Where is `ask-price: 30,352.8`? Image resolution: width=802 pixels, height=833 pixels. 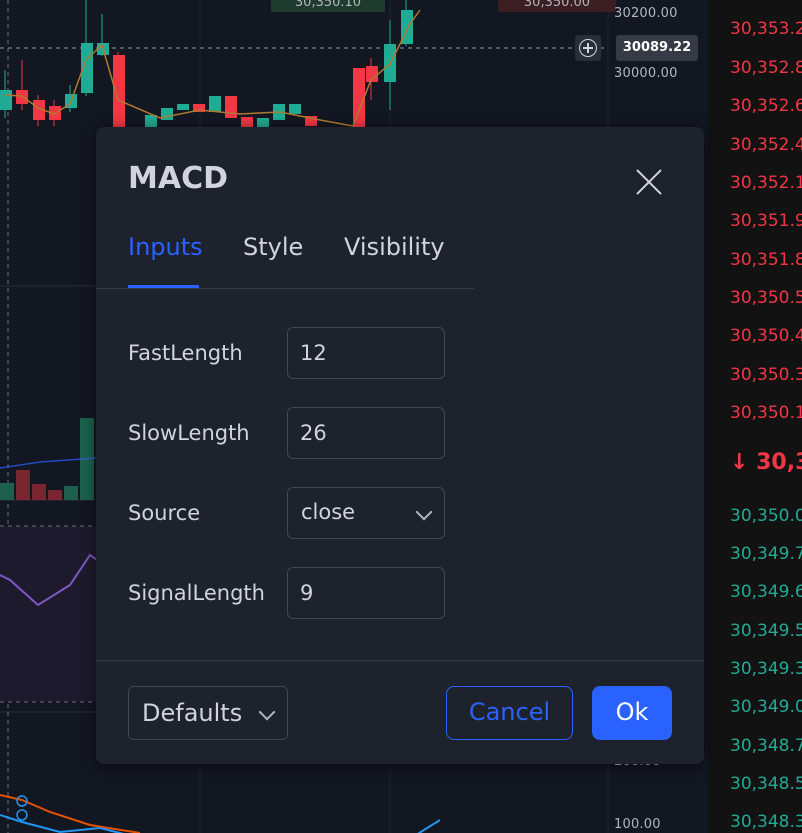 ask-price: 30,352.8 is located at coordinates (766, 68).